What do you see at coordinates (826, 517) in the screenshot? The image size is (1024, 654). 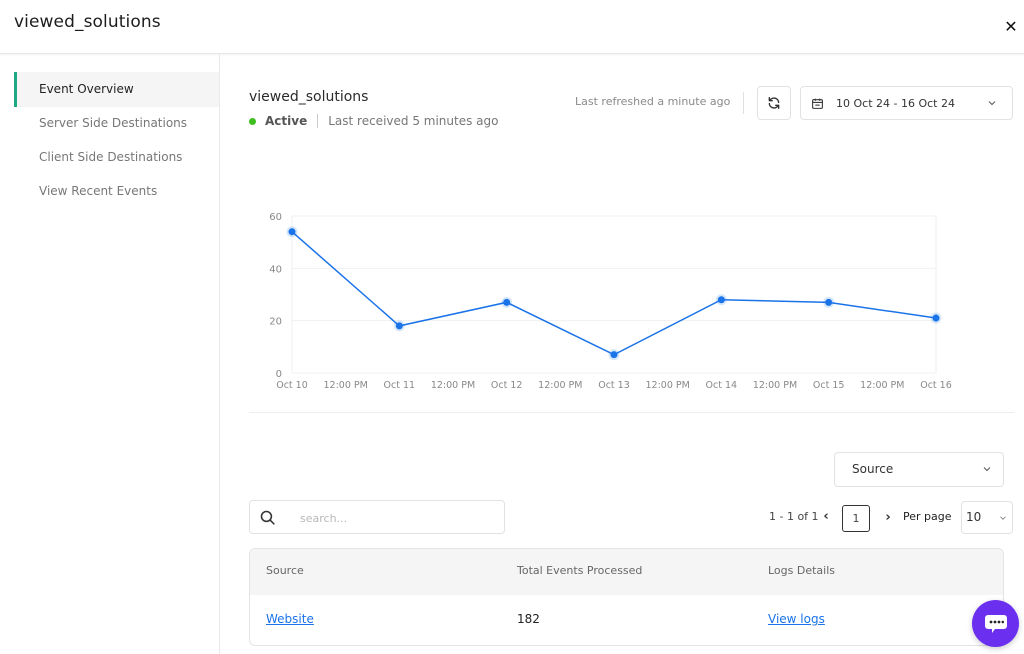 I see `previous-page-button: ‹` at bounding box center [826, 517].